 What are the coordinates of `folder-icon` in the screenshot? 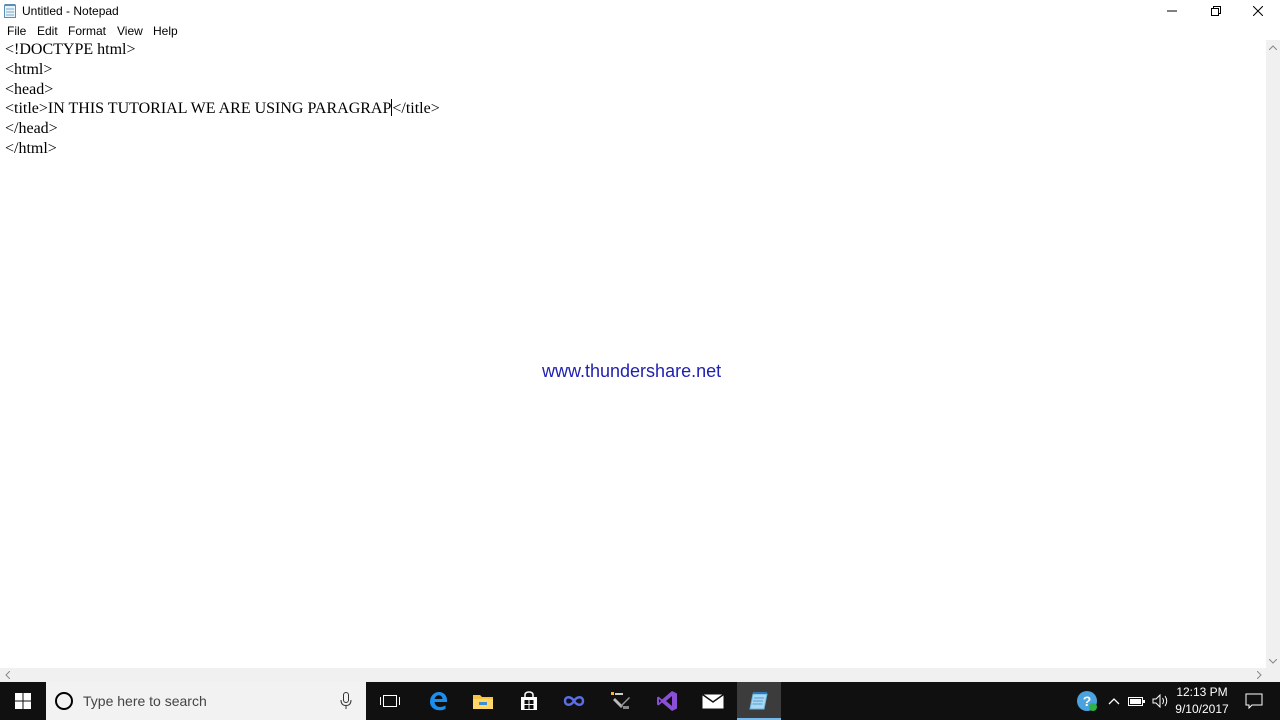 It's located at (483, 702).